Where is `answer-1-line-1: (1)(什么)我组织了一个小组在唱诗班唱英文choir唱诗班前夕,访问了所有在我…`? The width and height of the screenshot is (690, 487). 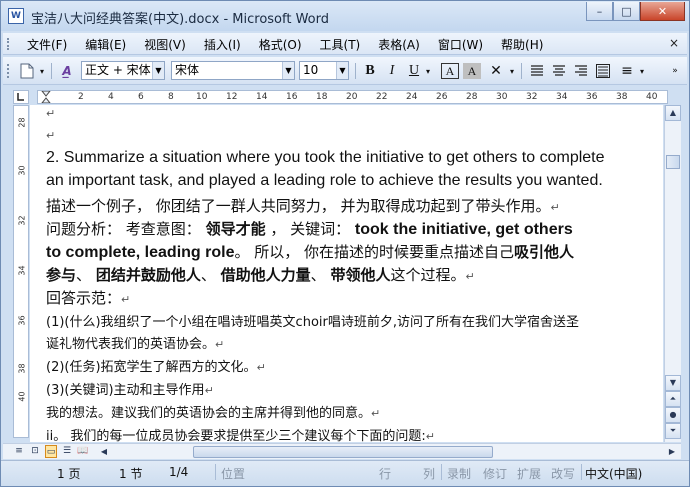
answer-1-line-1: (1)(什么)我组织了一个小组在唱诗班唱英文choir唱诗班前夕,访问了所有在我… is located at coordinates (312, 322).